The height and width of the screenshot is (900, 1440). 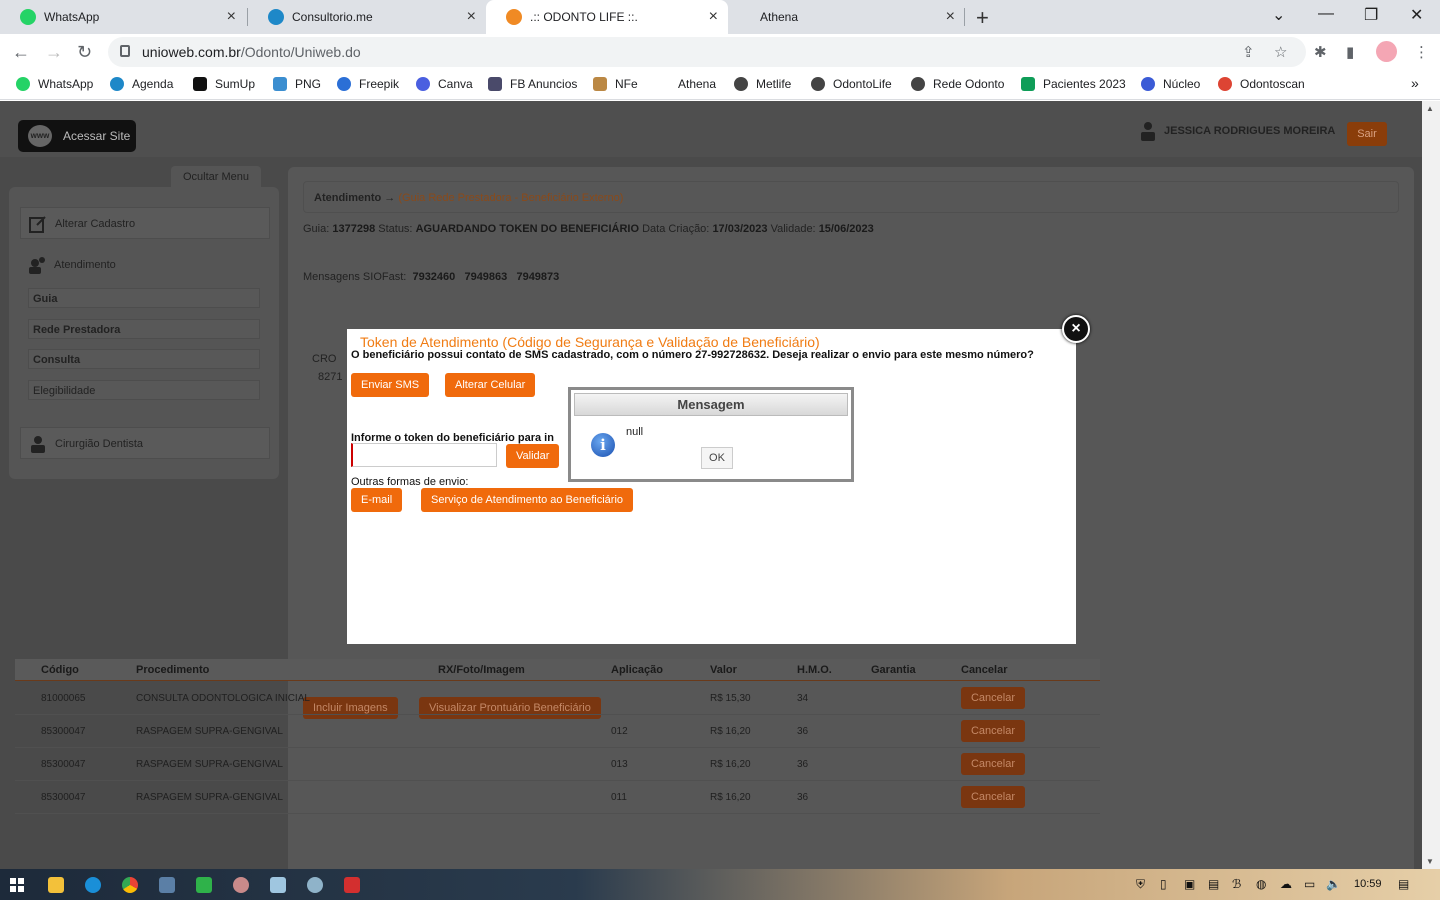 What do you see at coordinates (410, 482) in the screenshot?
I see `other-methods-label: Outras formas de envio:` at bounding box center [410, 482].